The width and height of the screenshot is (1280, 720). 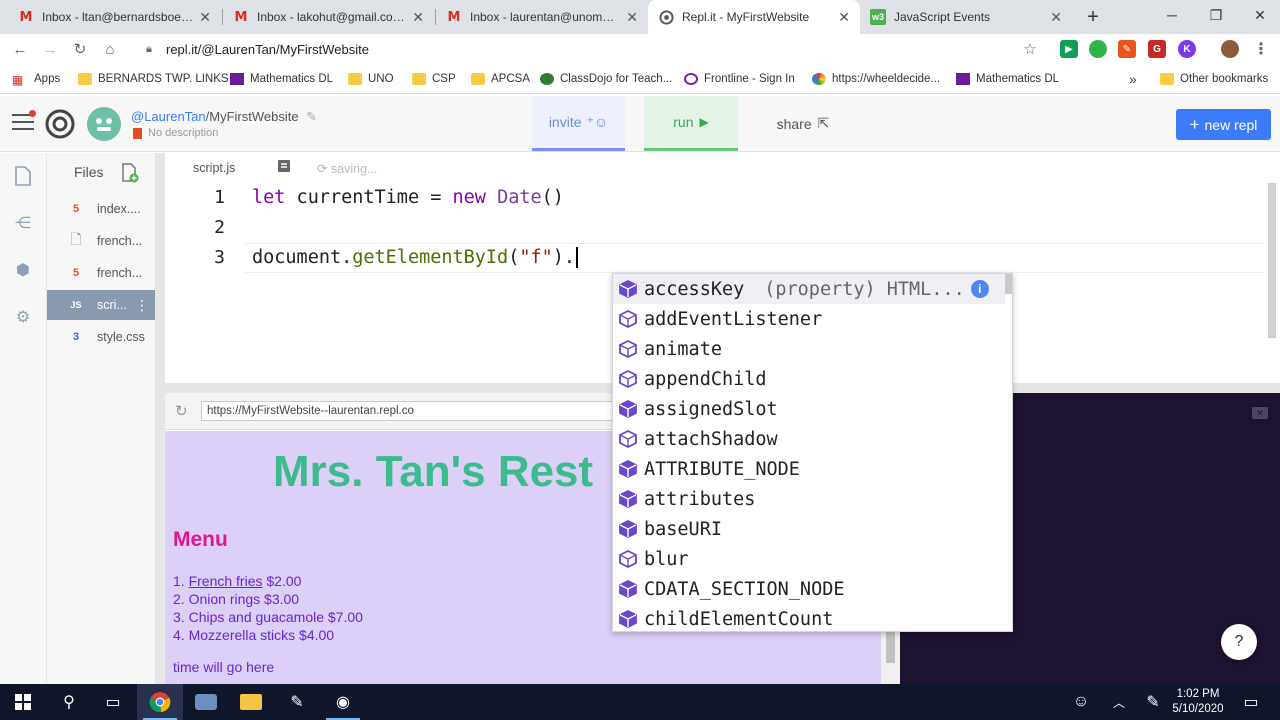 What do you see at coordinates (160, 702) in the screenshot?
I see `chrome-icon` at bounding box center [160, 702].